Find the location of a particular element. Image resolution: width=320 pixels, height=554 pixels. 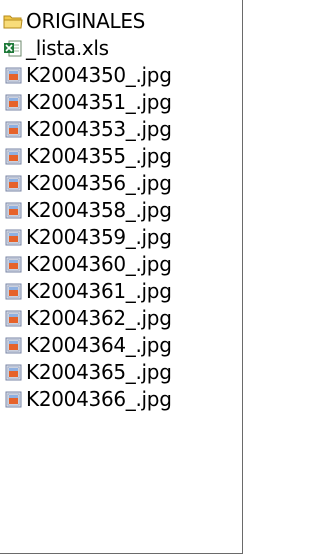

list-item-file: K2004360_.jpg is located at coordinates (121, 264).